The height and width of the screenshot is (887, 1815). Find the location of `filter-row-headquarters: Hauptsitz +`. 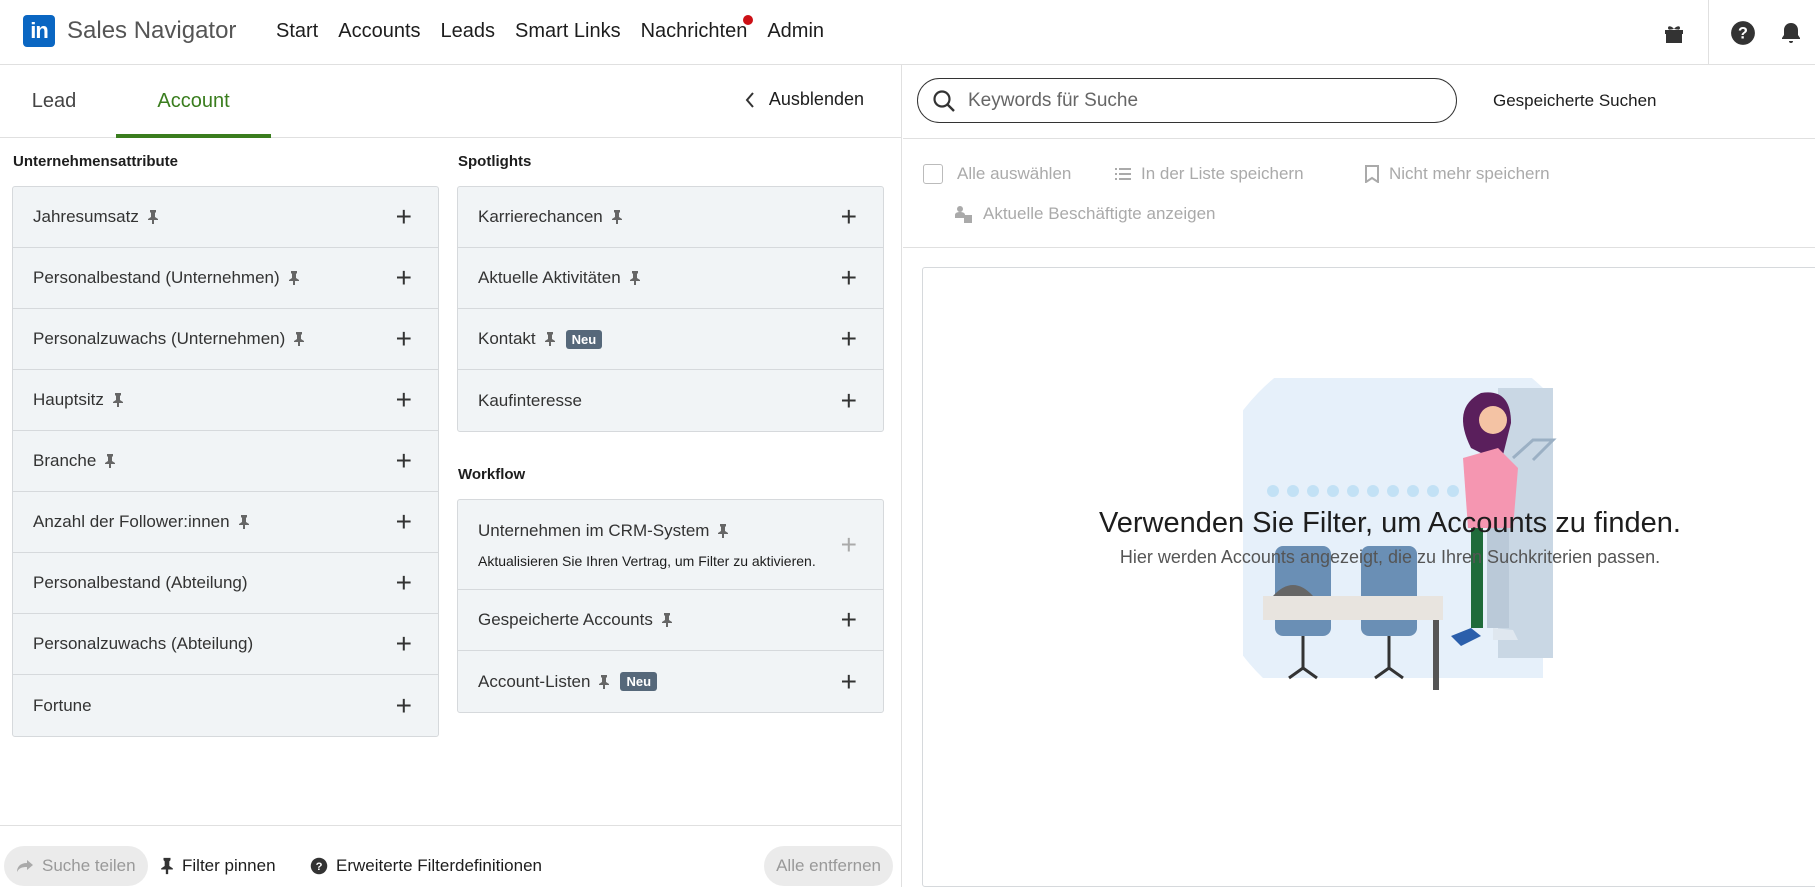

filter-row-headquarters: Hauptsitz + is located at coordinates (225, 400).